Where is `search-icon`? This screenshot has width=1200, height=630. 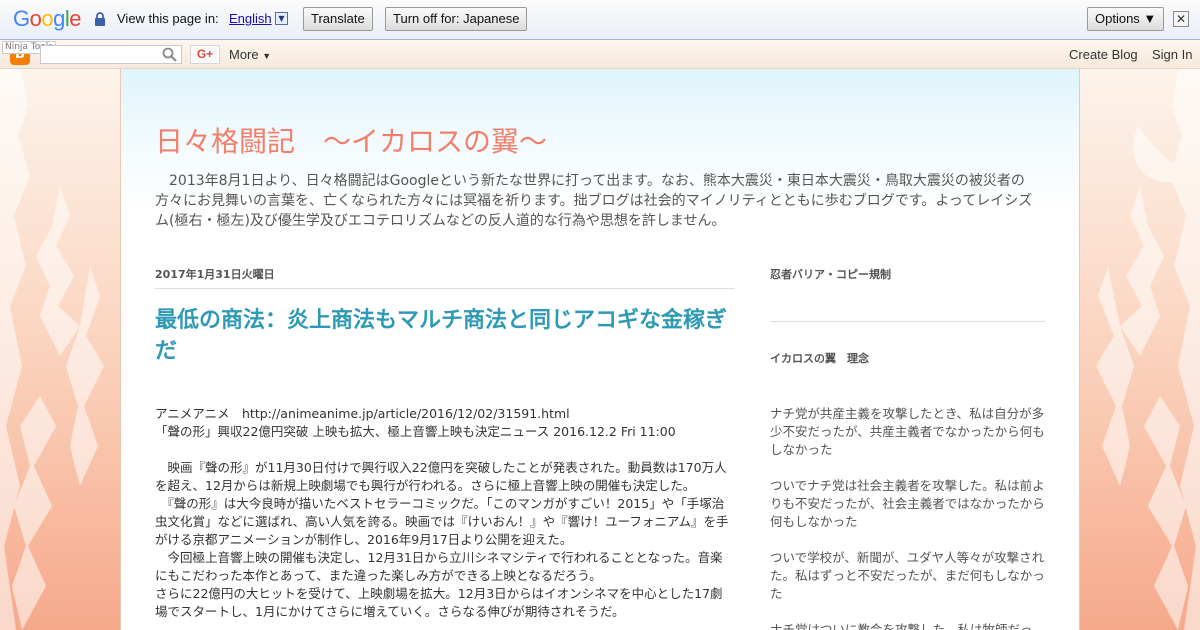
search-icon is located at coordinates (169, 54).